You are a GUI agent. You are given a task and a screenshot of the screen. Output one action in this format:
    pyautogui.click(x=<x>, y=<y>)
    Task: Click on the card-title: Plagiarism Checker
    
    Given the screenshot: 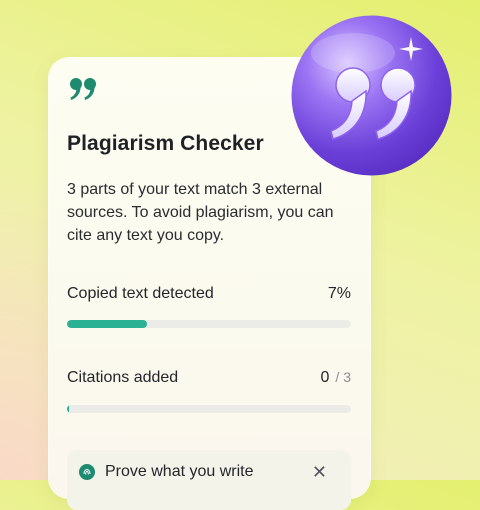 What is the action you would take?
    pyautogui.click(x=165, y=143)
    